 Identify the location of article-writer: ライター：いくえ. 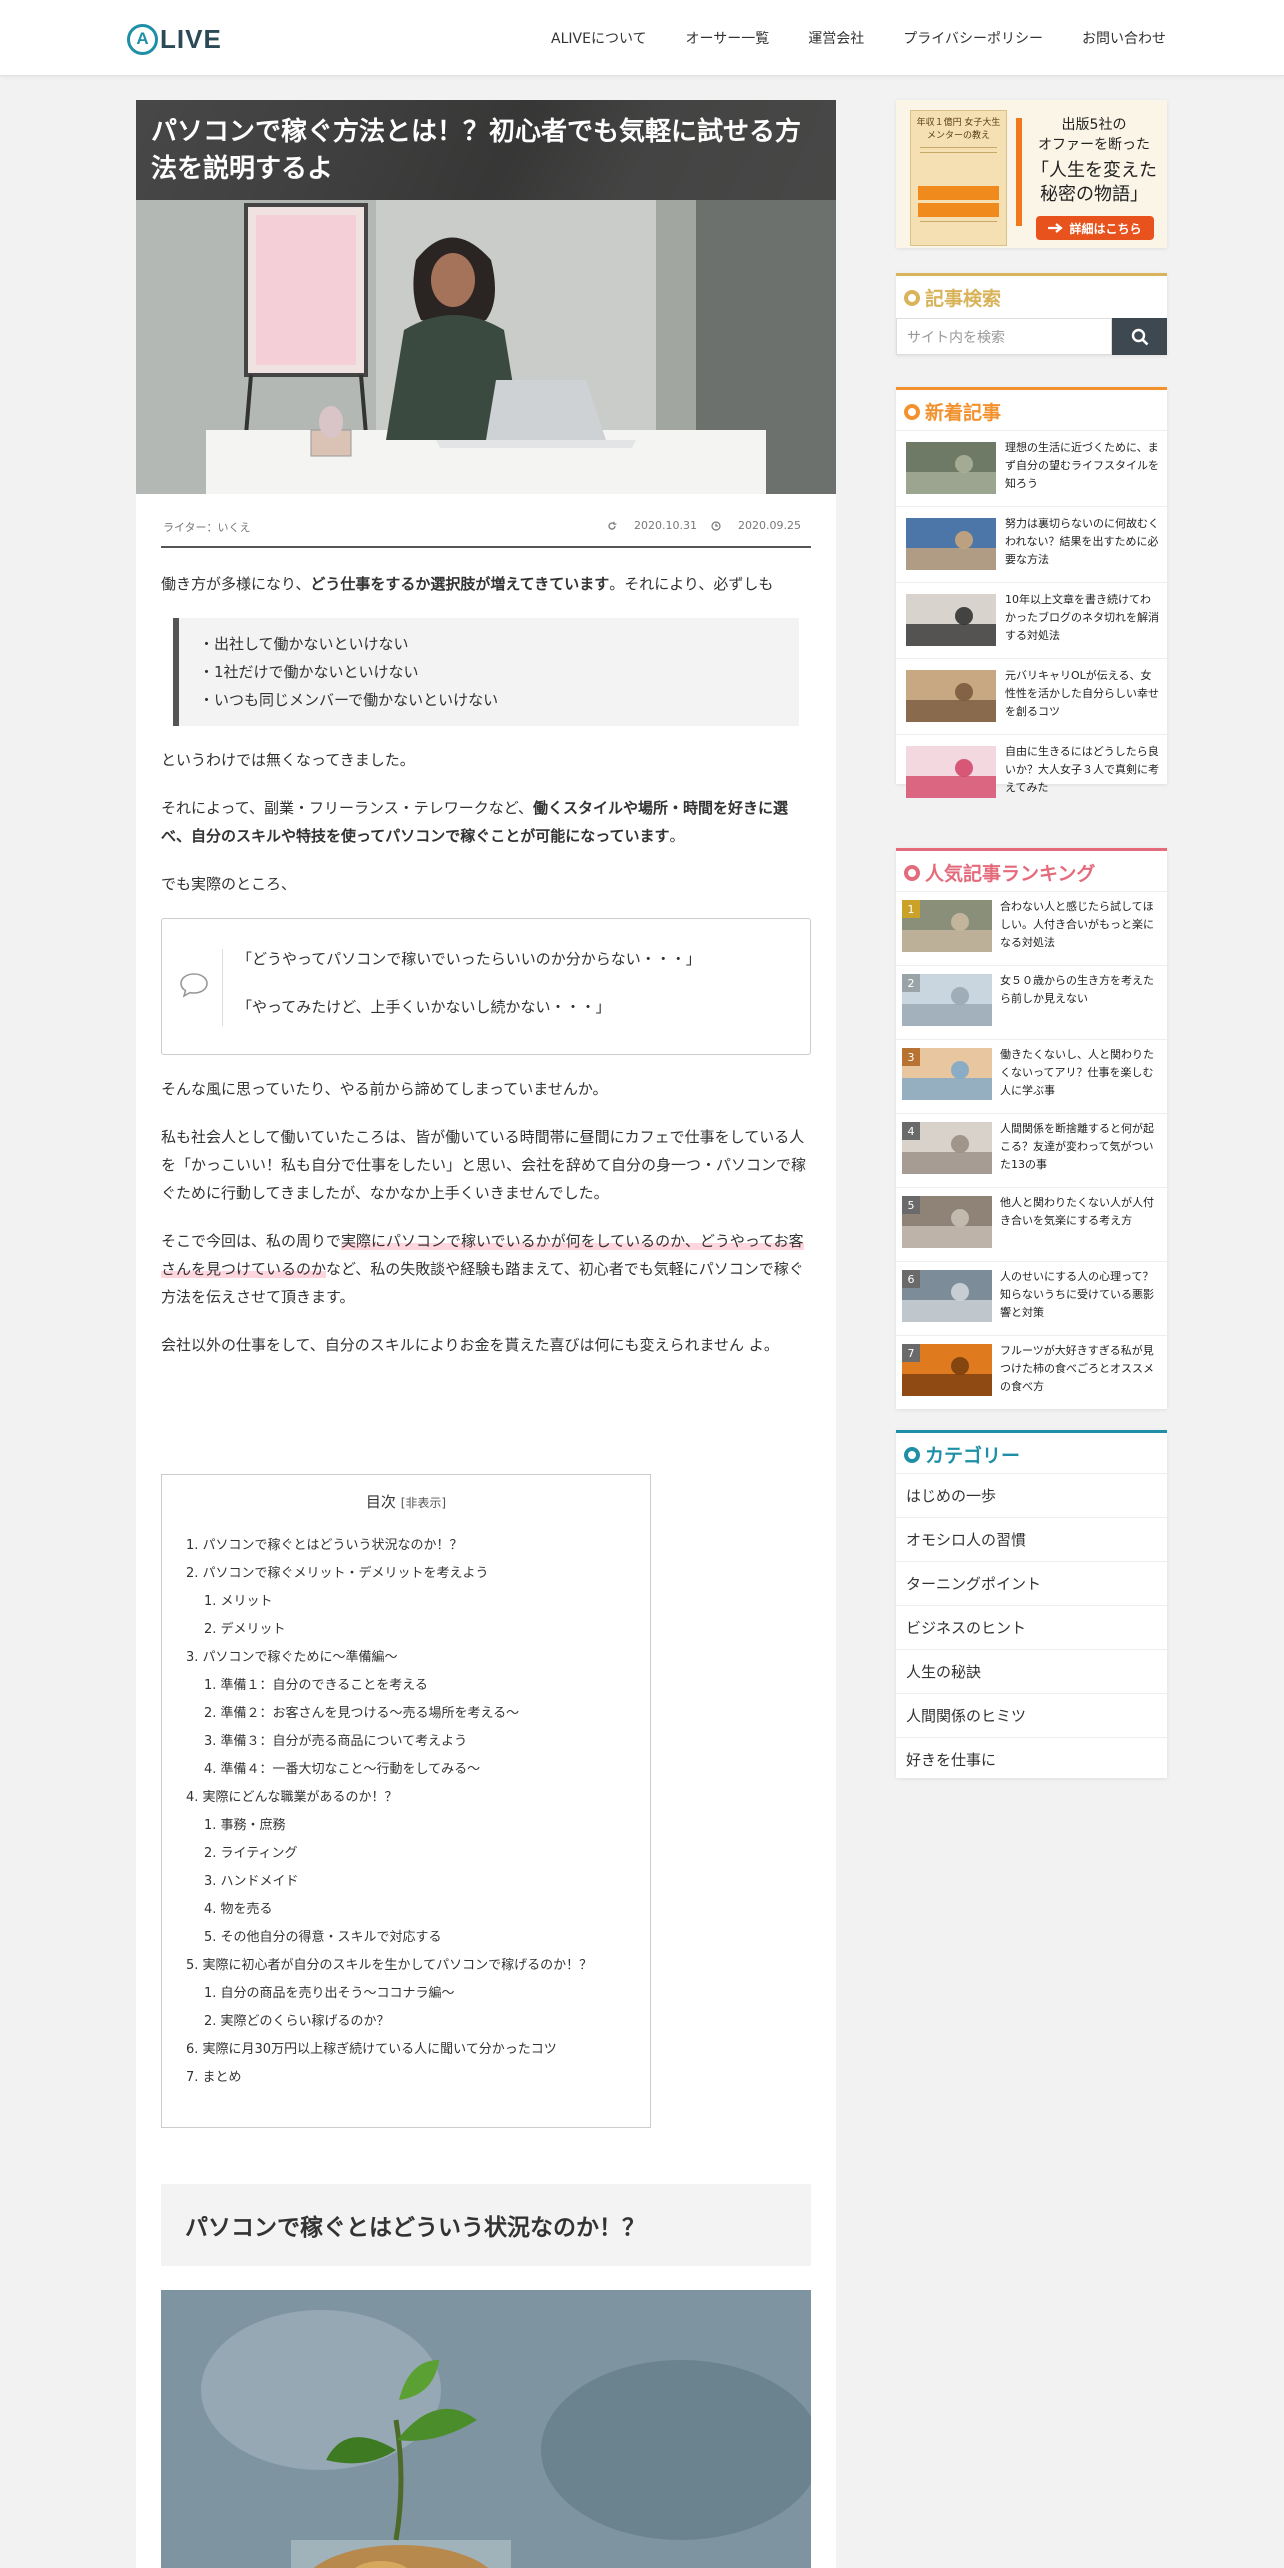
(207, 527).